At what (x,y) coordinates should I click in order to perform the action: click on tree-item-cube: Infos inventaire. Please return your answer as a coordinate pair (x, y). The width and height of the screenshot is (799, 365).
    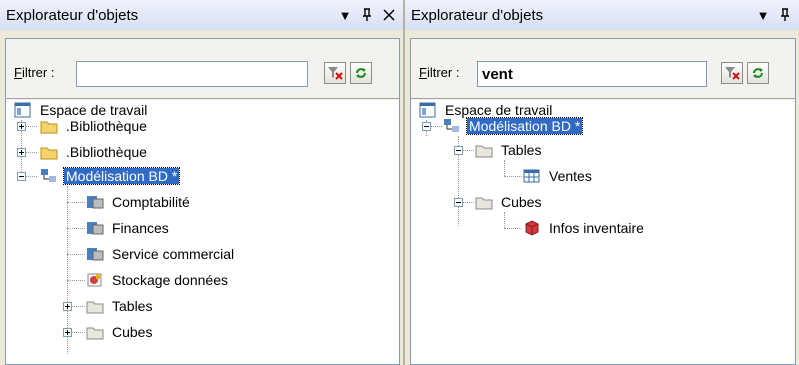
    Looking at the image, I should click on (584, 228).